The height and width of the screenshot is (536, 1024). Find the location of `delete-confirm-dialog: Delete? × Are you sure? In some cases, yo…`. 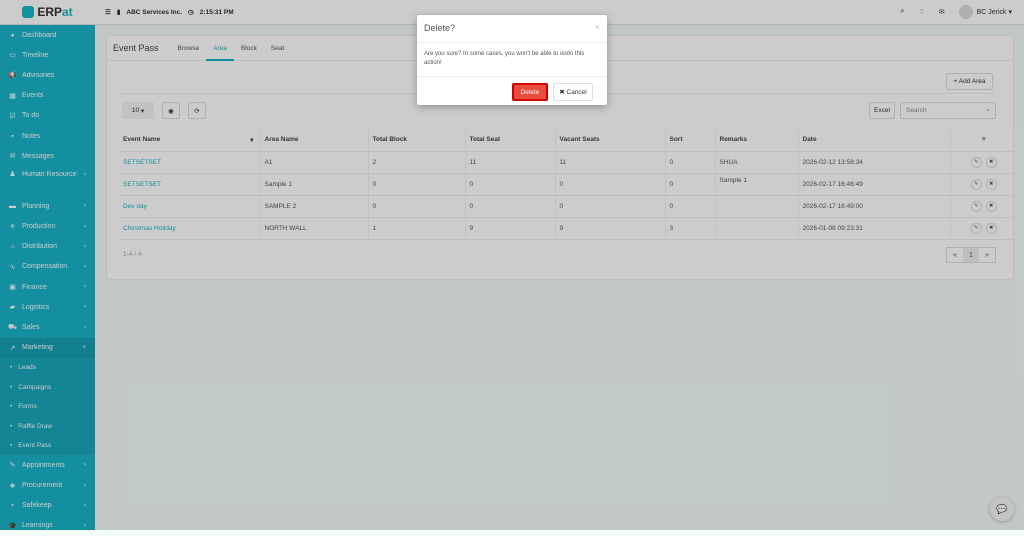

delete-confirm-dialog: Delete? × Are you sure? In some cases, yo… is located at coordinates (512, 60).